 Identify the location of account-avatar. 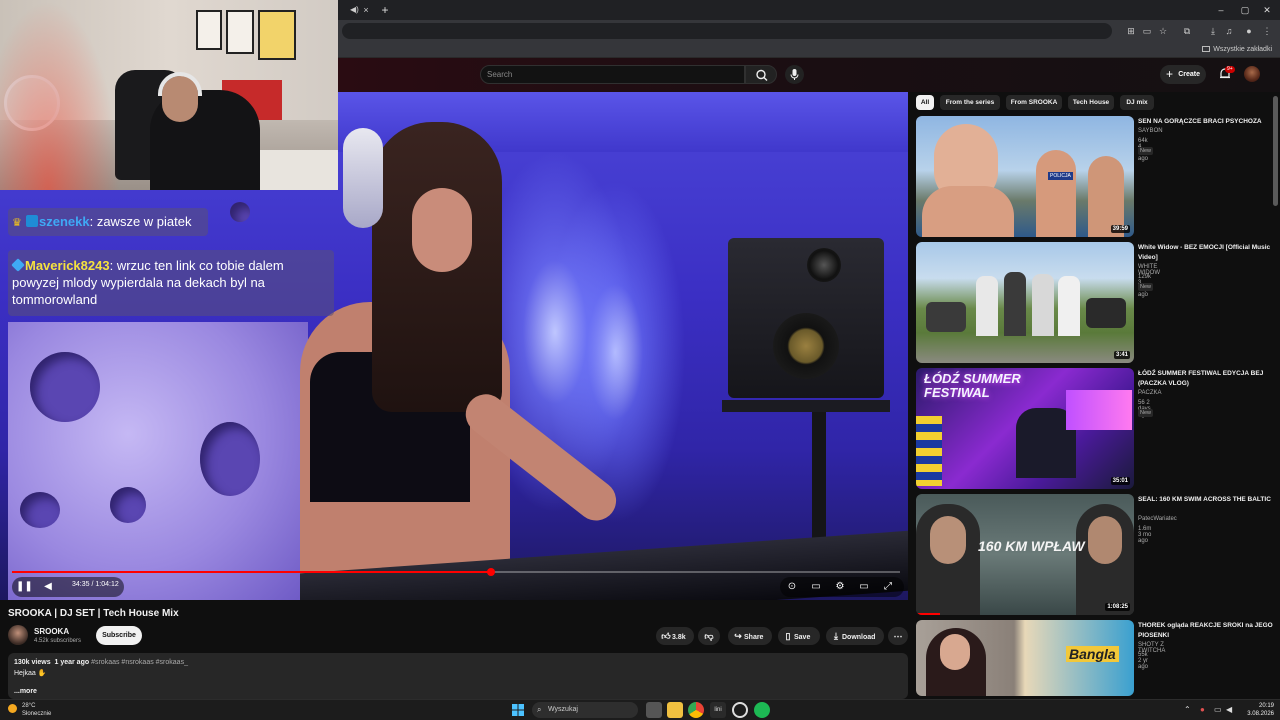
(1252, 74).